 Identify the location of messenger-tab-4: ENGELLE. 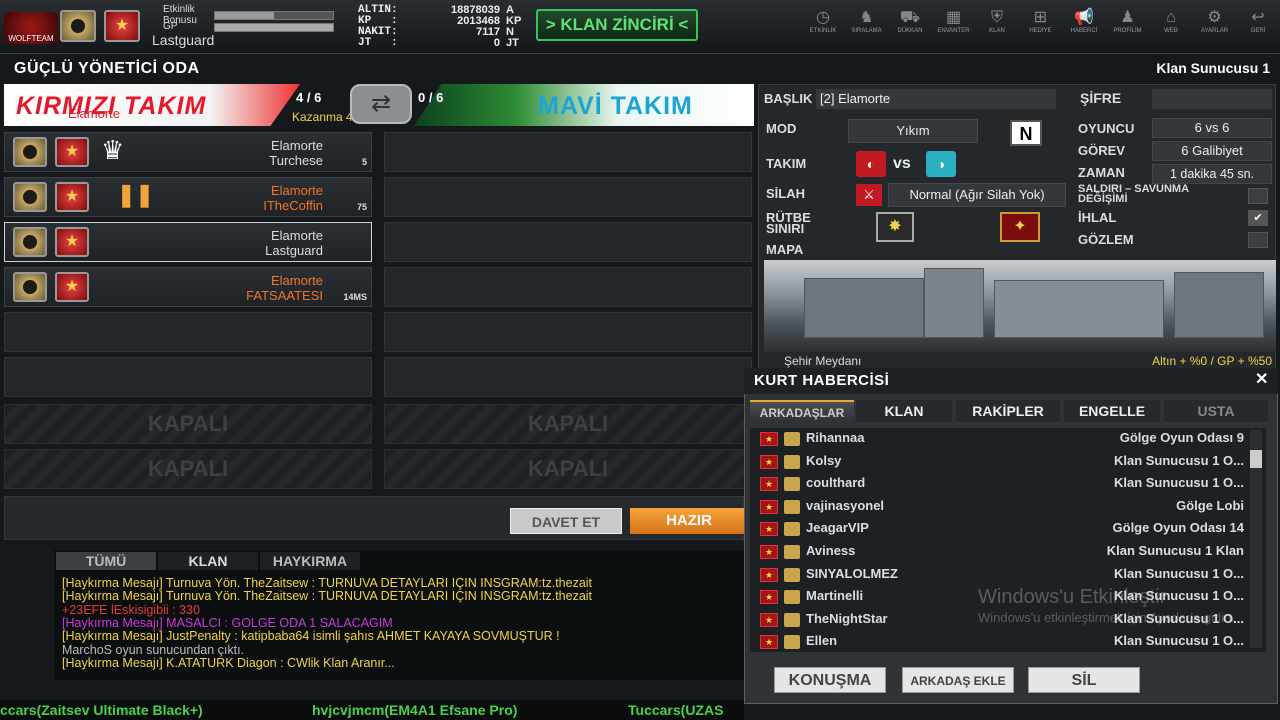
(1112, 411).